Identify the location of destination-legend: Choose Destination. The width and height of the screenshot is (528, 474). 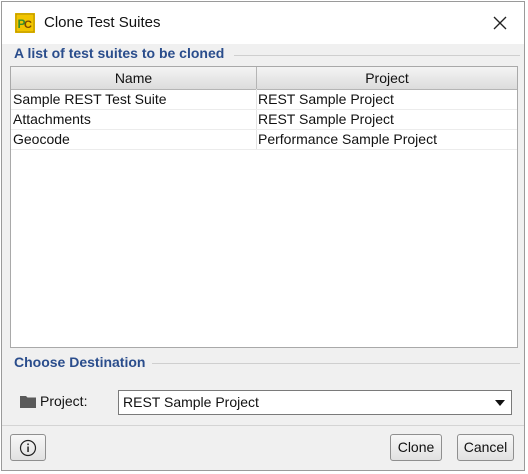
(81, 362).